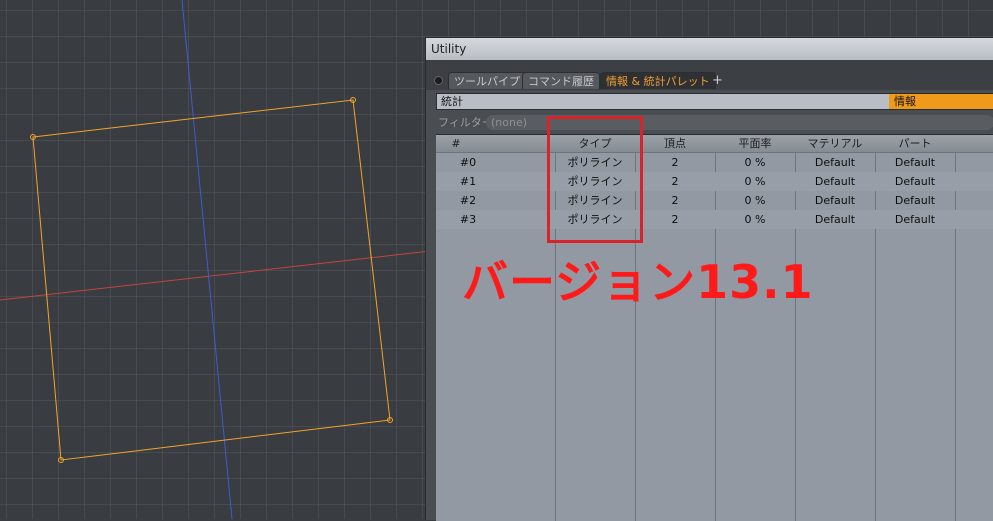 The height and width of the screenshot is (521, 993). Describe the element at coordinates (709, 49) in the screenshot. I see `panel-title: Utility` at that location.